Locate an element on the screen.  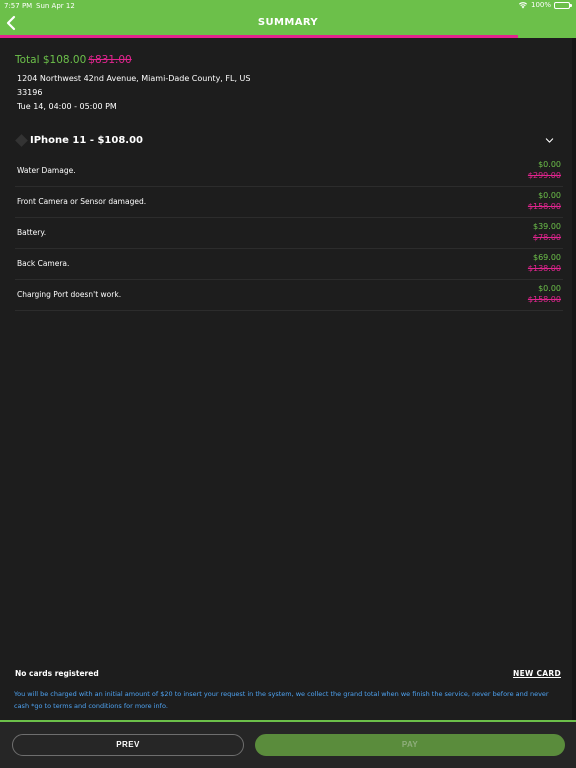
appointment-time: Tue 14, 04:00 - 05:00 PM is located at coordinates (67, 106).